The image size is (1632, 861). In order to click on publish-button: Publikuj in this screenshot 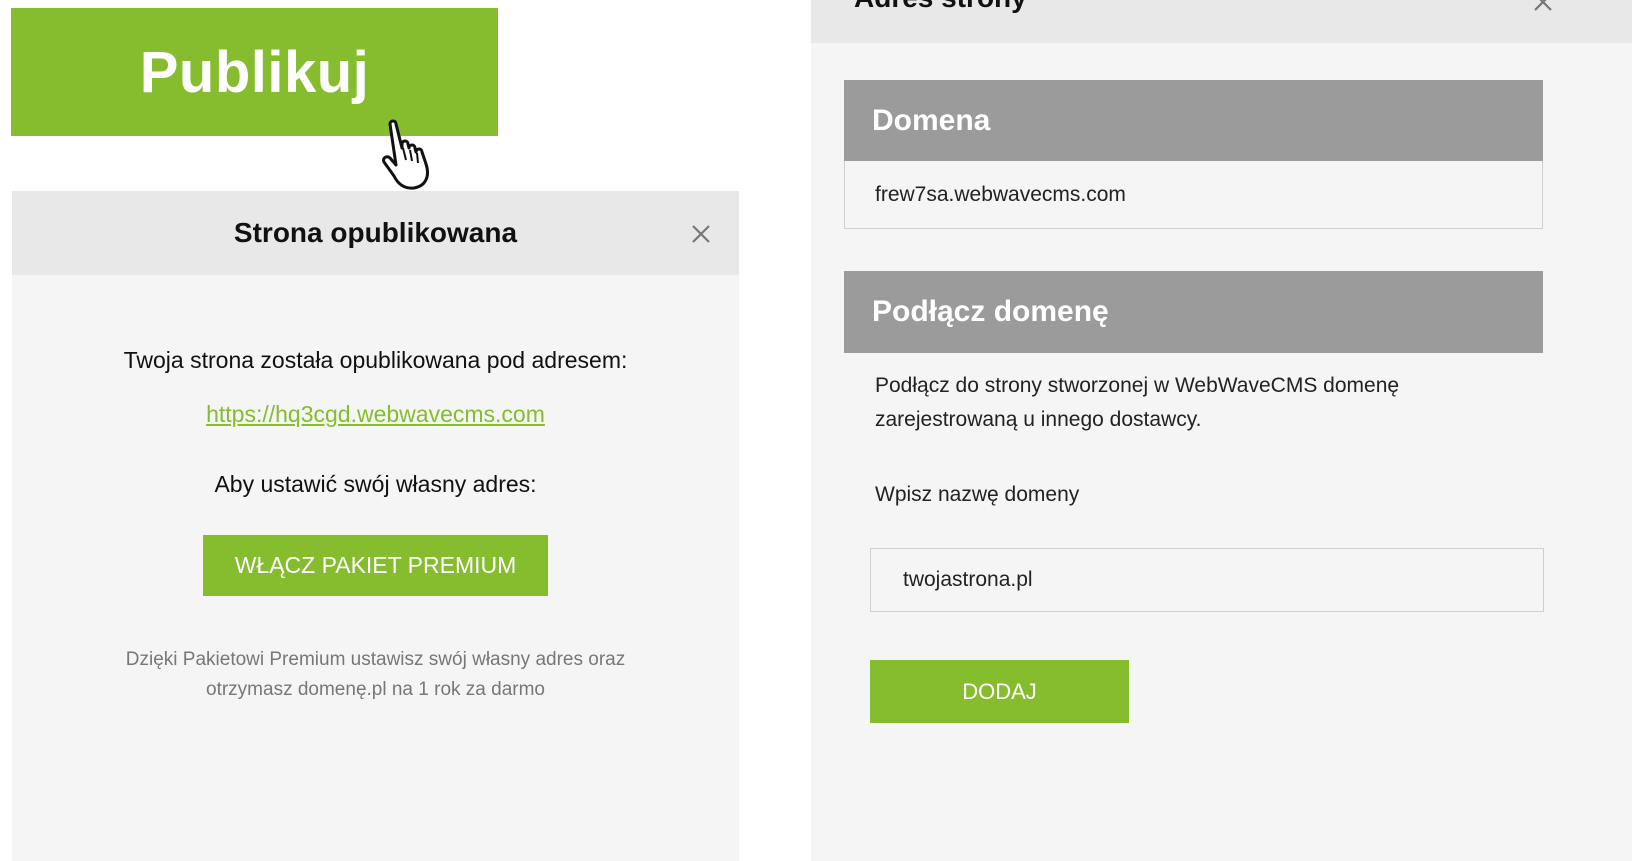, I will do `click(254, 72)`.